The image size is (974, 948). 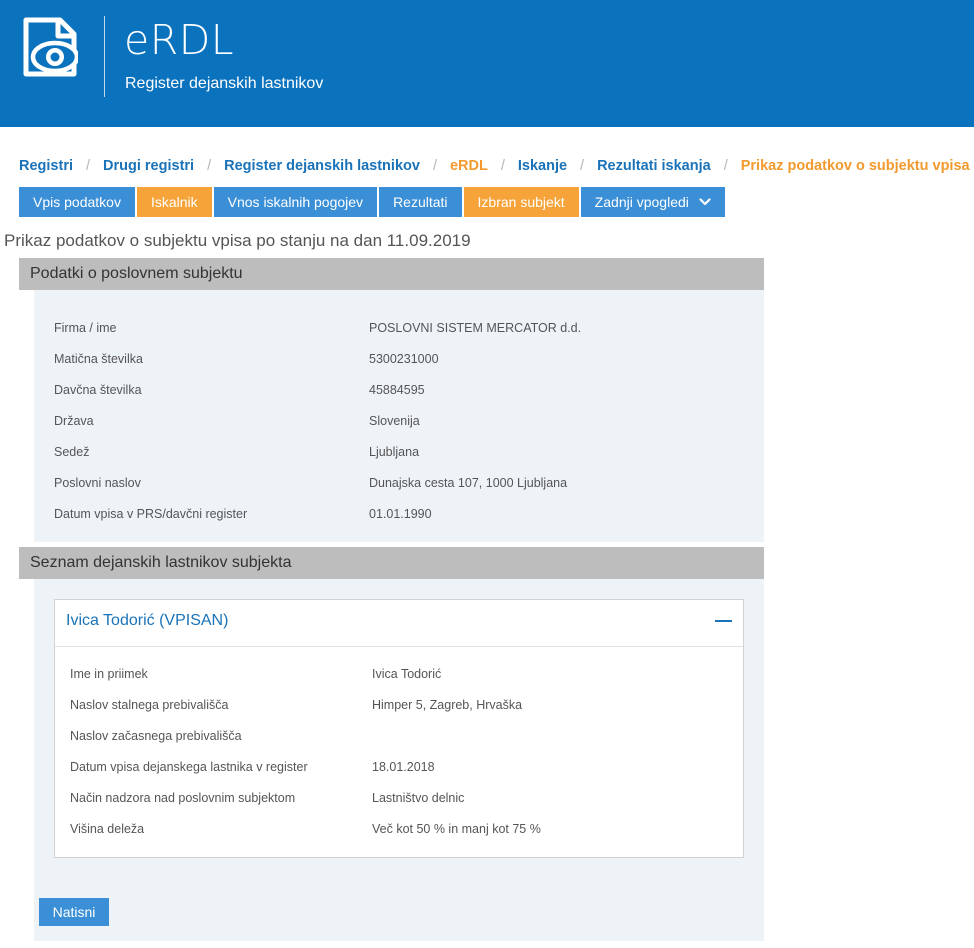 What do you see at coordinates (46, 166) in the screenshot?
I see `breadcrumb-item-registri: Registri` at bounding box center [46, 166].